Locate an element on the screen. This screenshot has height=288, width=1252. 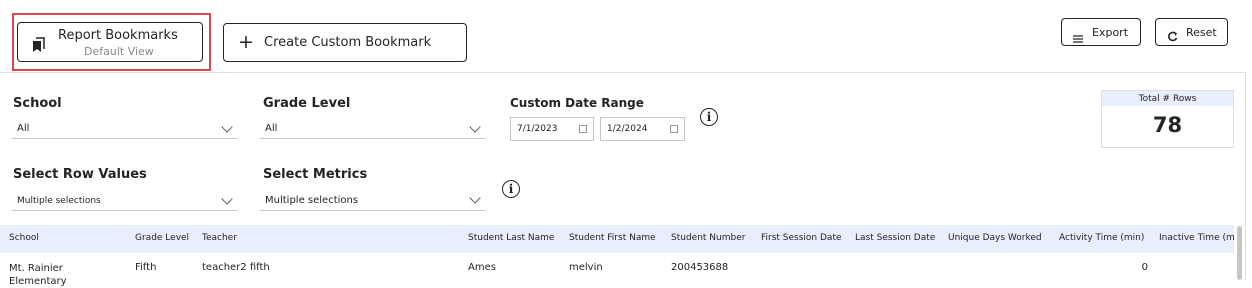
col-activity-time: Activity Time (min) is located at coordinates (1101, 238).